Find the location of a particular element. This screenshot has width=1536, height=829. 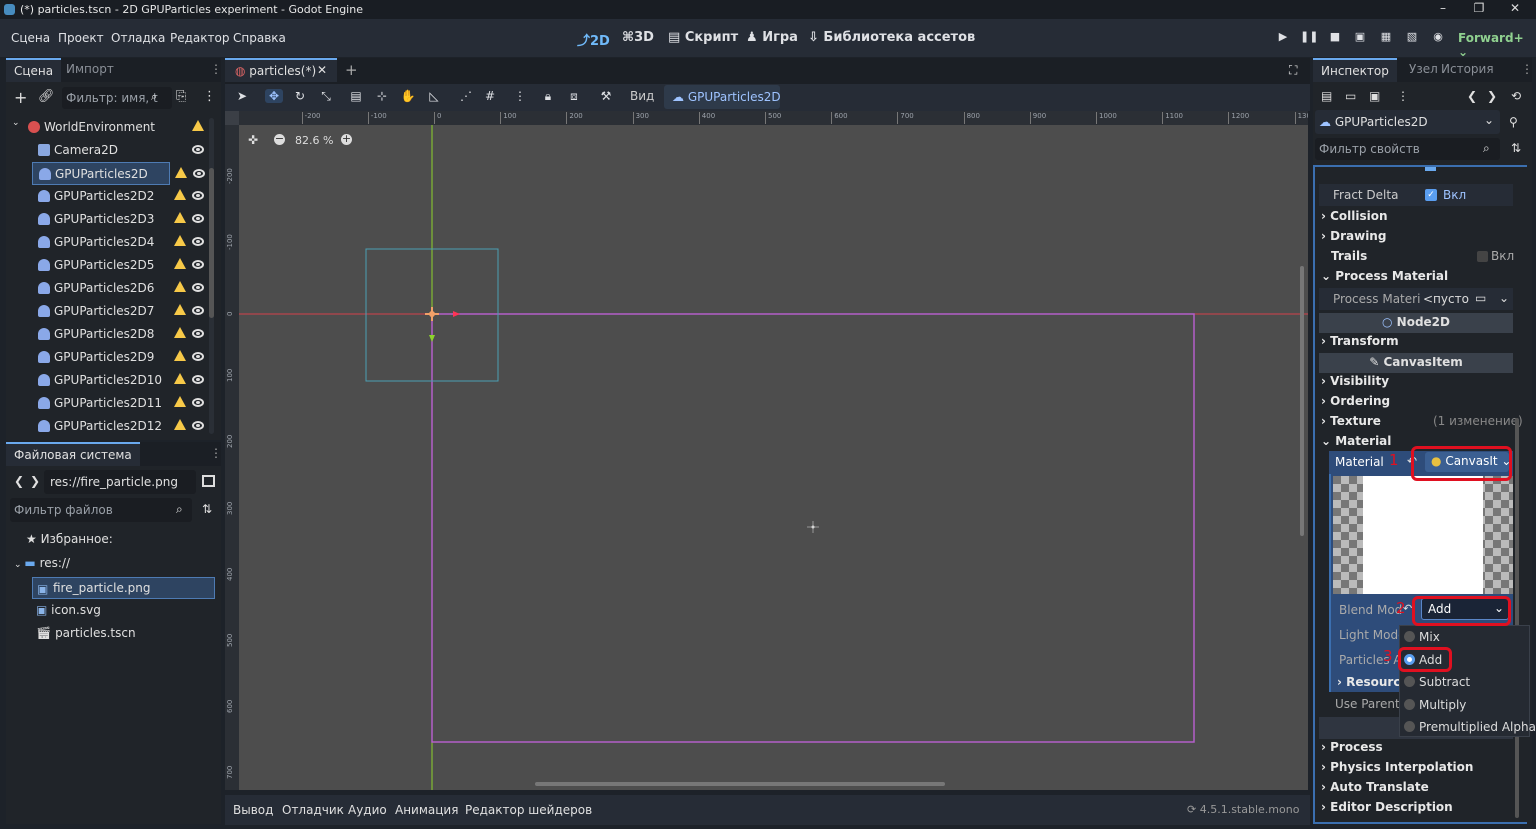

distraction-free-icon: ⛶ is located at coordinates (1293, 70).